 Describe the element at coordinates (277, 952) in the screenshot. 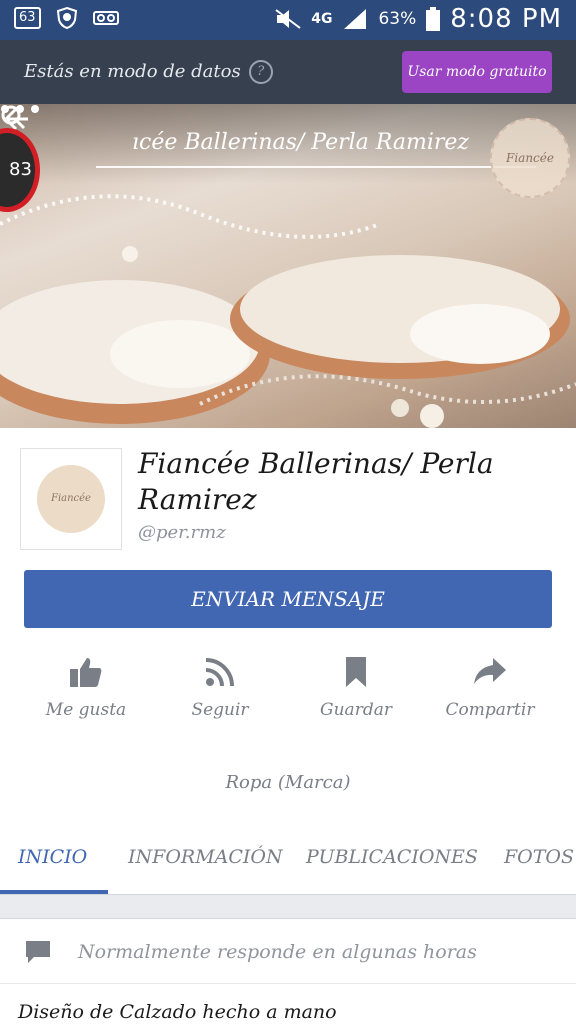

I see `response-time-text: Normalmente responde en algunas horas` at that location.